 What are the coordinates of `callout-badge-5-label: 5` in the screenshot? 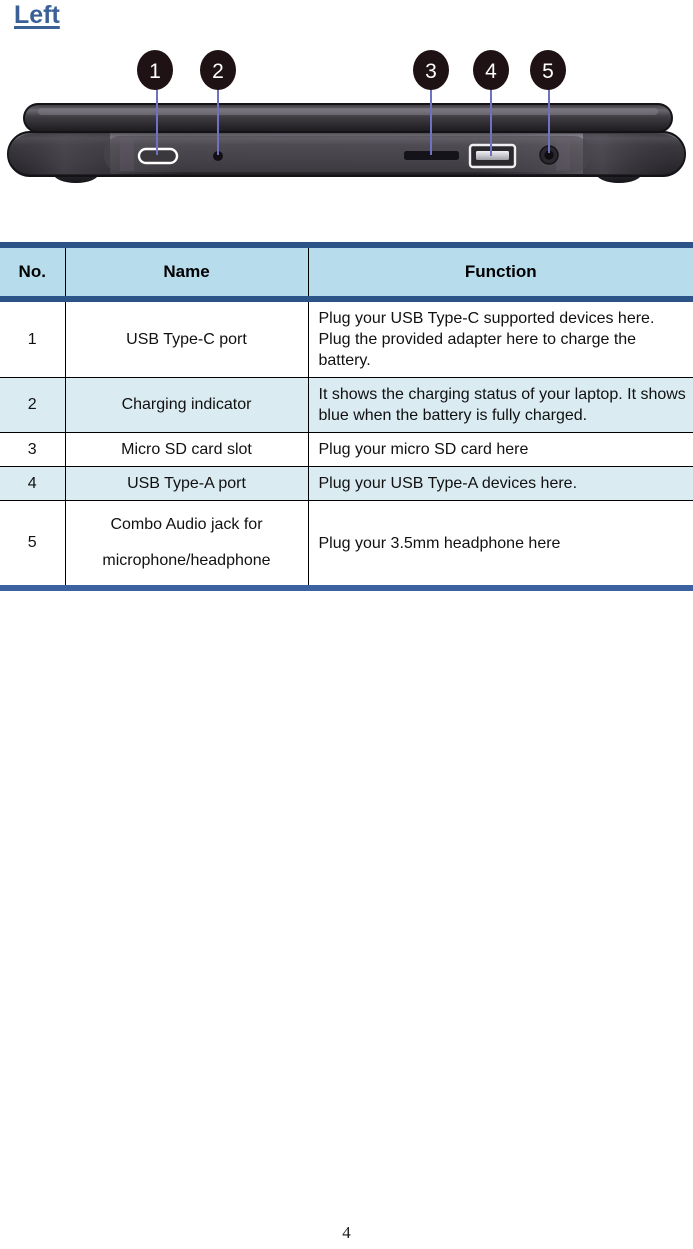 It's located at (548, 71).